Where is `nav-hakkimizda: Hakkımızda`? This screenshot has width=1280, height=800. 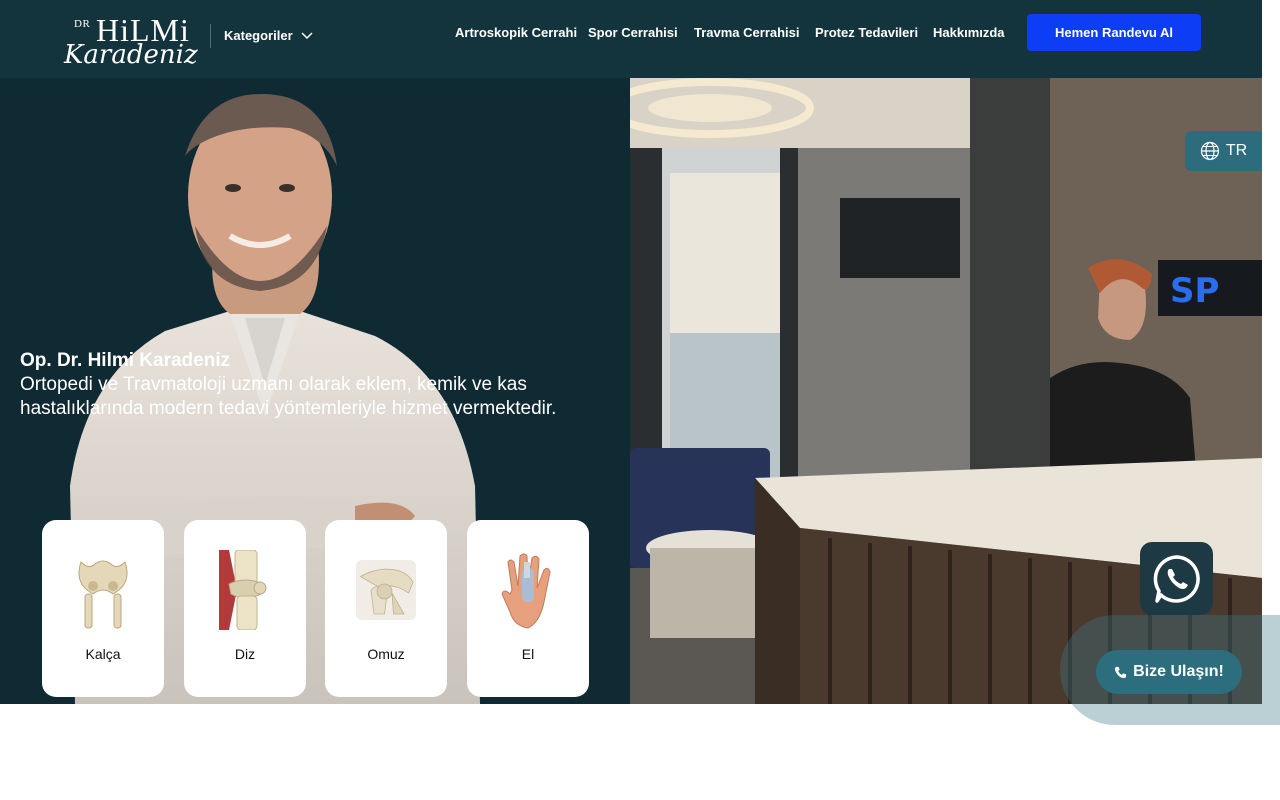
nav-hakkimizda: Hakkımızda is located at coordinates (969, 32).